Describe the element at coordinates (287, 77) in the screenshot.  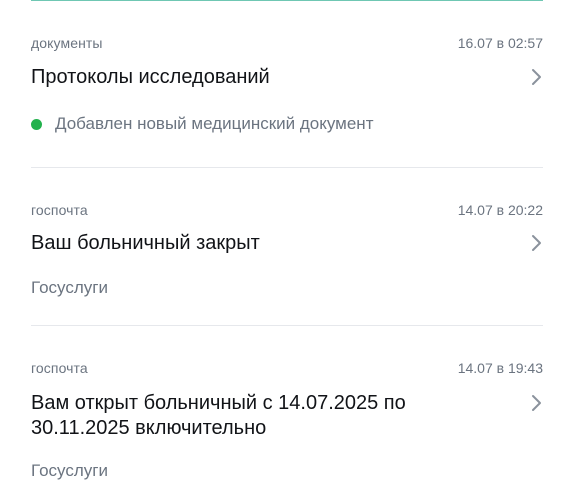
I see `notification-title-row: Протоколы исследований` at that location.